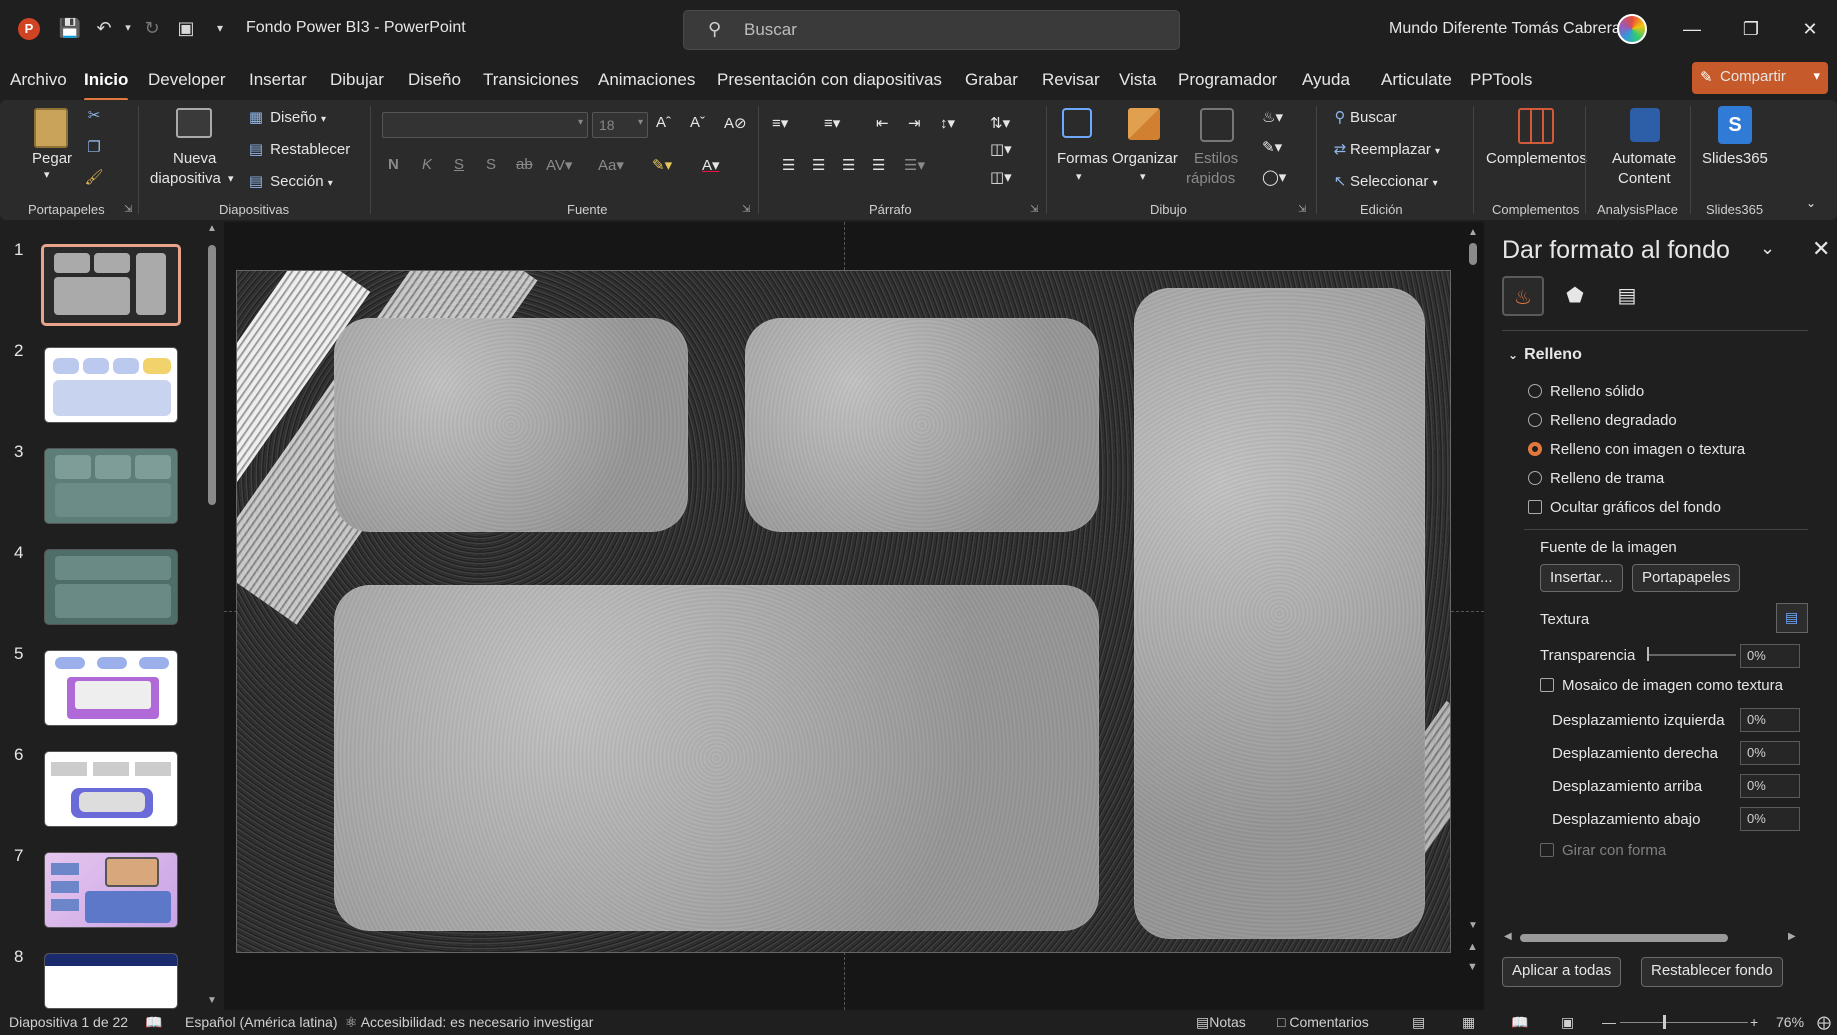 This screenshot has width=1837, height=1035. Describe the element at coordinates (1770, 656) in the screenshot. I see `transparency-input: 0%` at that location.